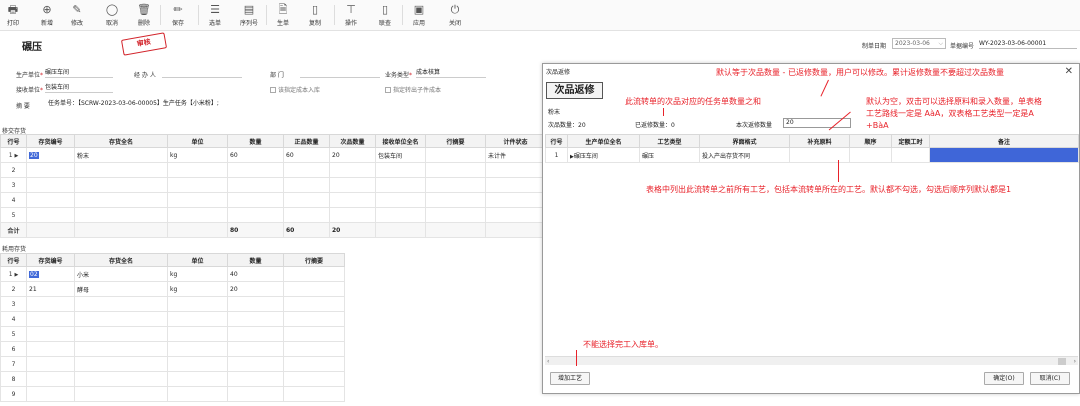 The height and width of the screenshot is (406, 1080). I want to click on product-name: 粉末, so click(554, 112).